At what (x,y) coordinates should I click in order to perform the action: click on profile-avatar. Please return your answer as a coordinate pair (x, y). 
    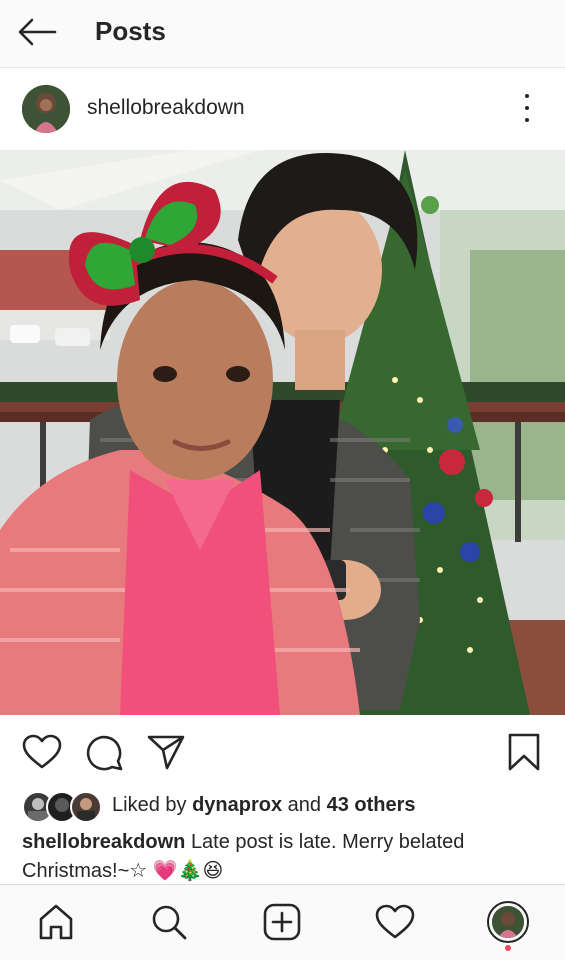
    Looking at the image, I should click on (508, 922).